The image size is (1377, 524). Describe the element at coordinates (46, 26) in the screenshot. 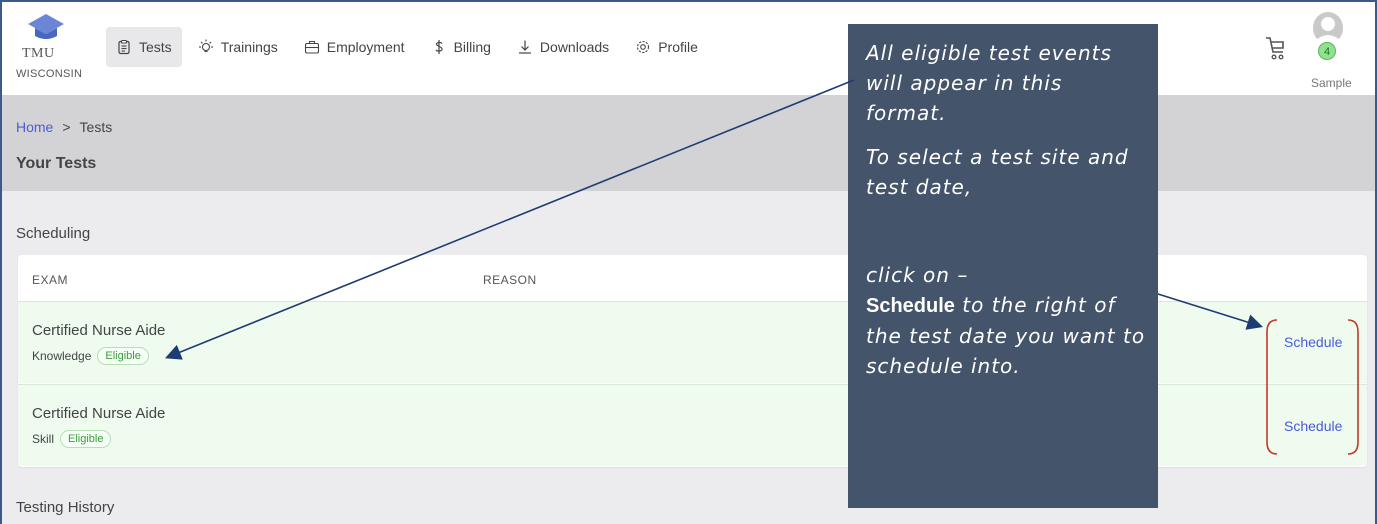

I see `graduation-cap-icon` at that location.